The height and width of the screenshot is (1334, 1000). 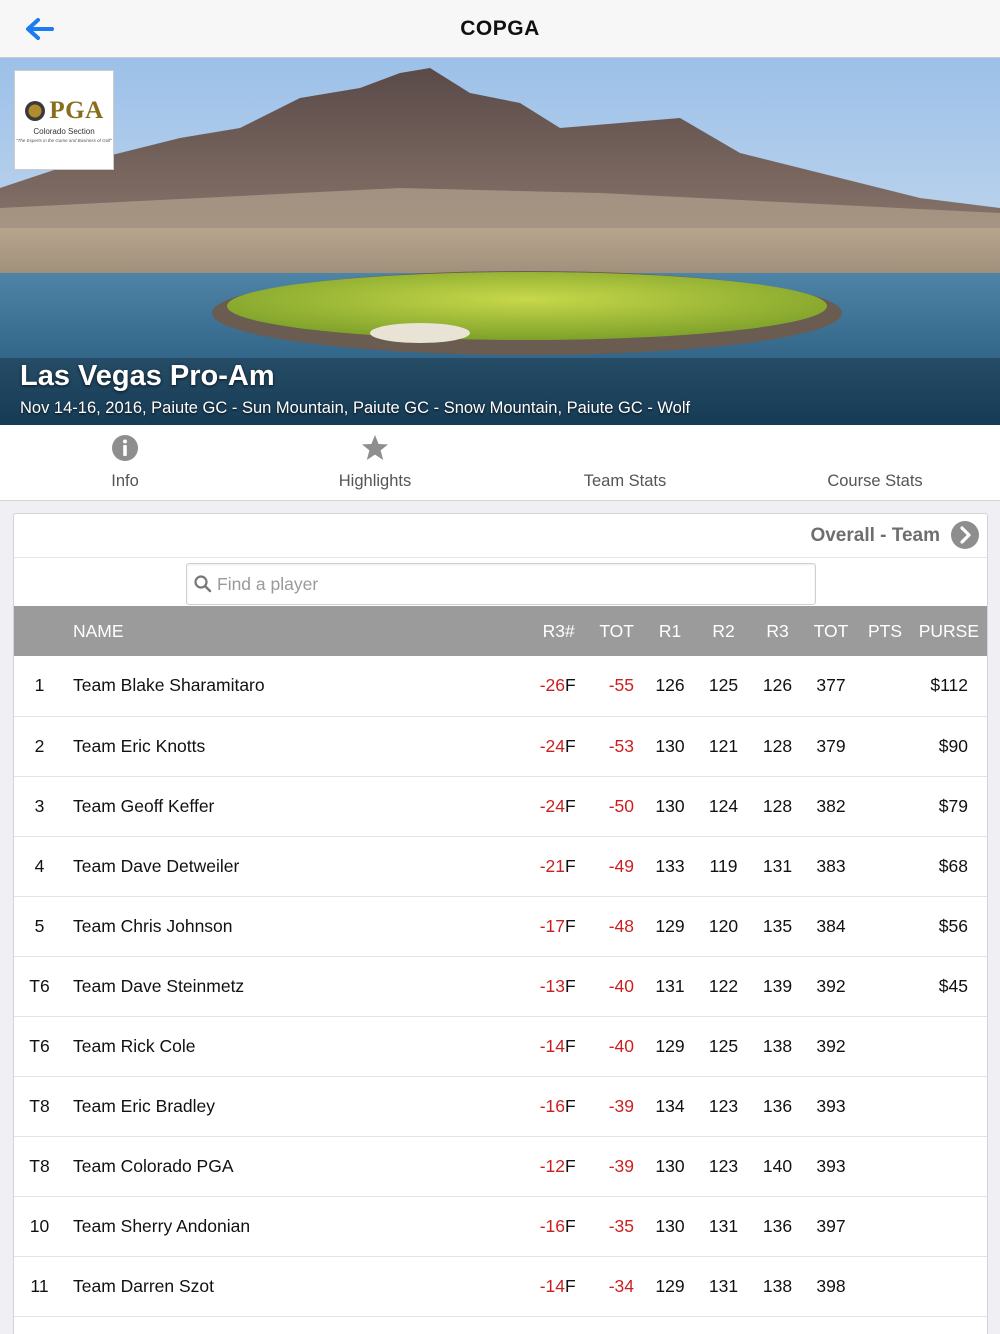 I want to click on col-name: NAME, so click(x=278, y=631).